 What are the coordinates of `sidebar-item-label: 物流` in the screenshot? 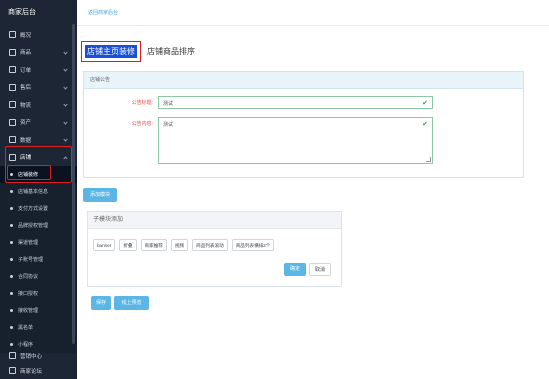 It's located at (26, 105).